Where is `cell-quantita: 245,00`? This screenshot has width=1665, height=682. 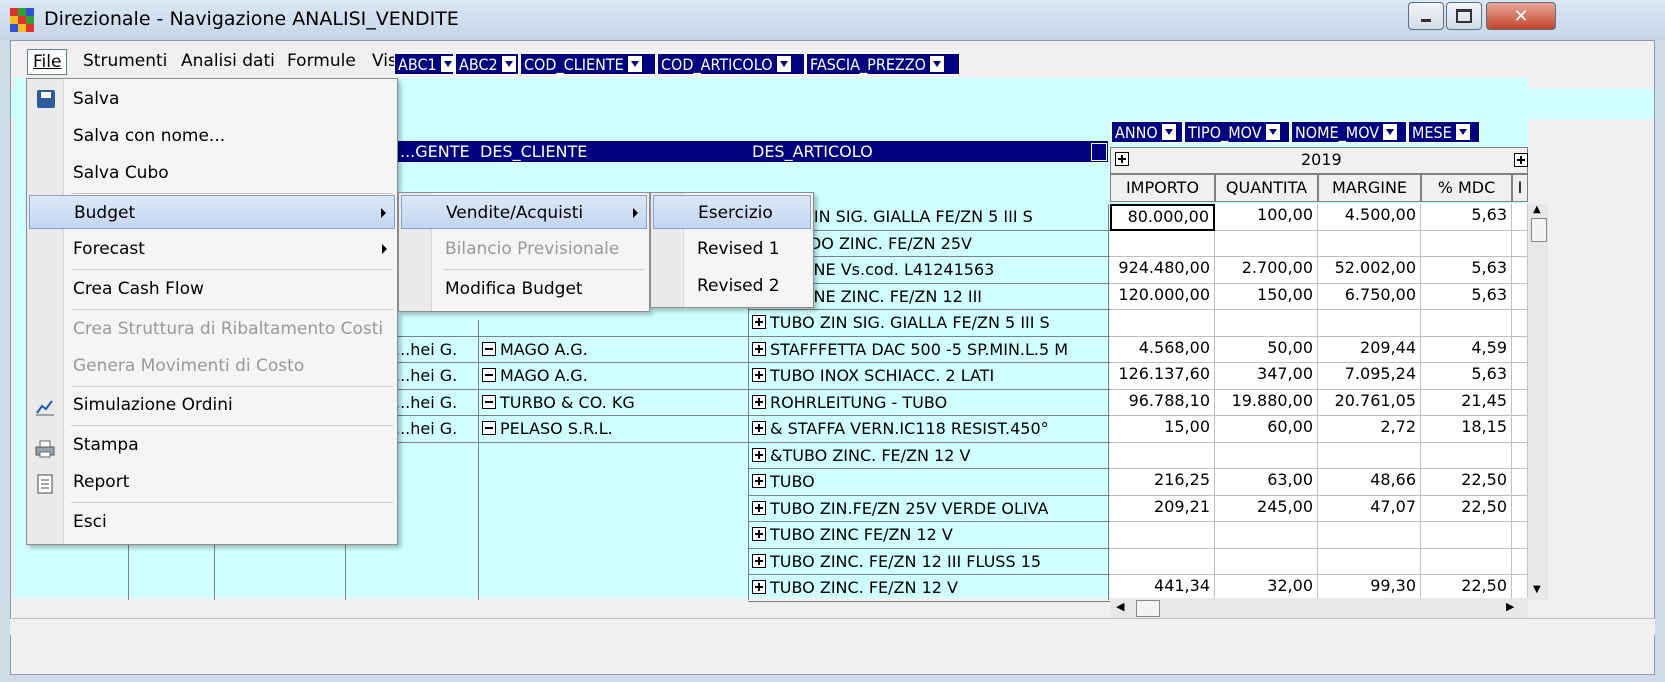 cell-quantita: 245,00 is located at coordinates (1266, 508).